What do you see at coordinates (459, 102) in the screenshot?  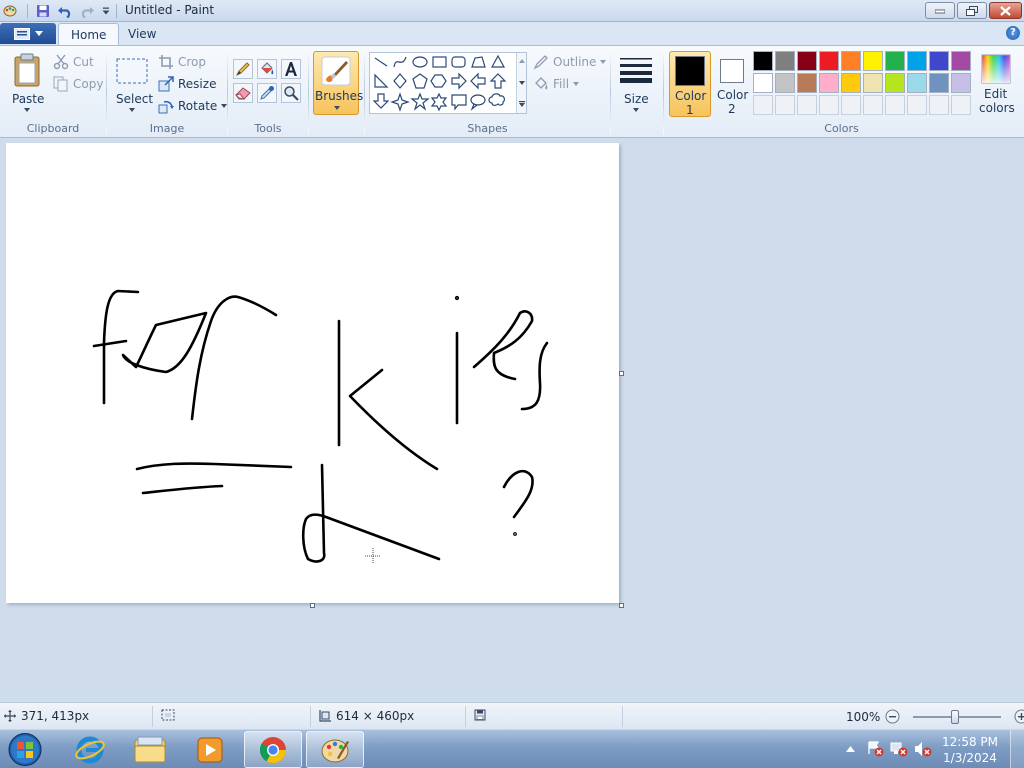 I see `rounded-callout-shape` at bounding box center [459, 102].